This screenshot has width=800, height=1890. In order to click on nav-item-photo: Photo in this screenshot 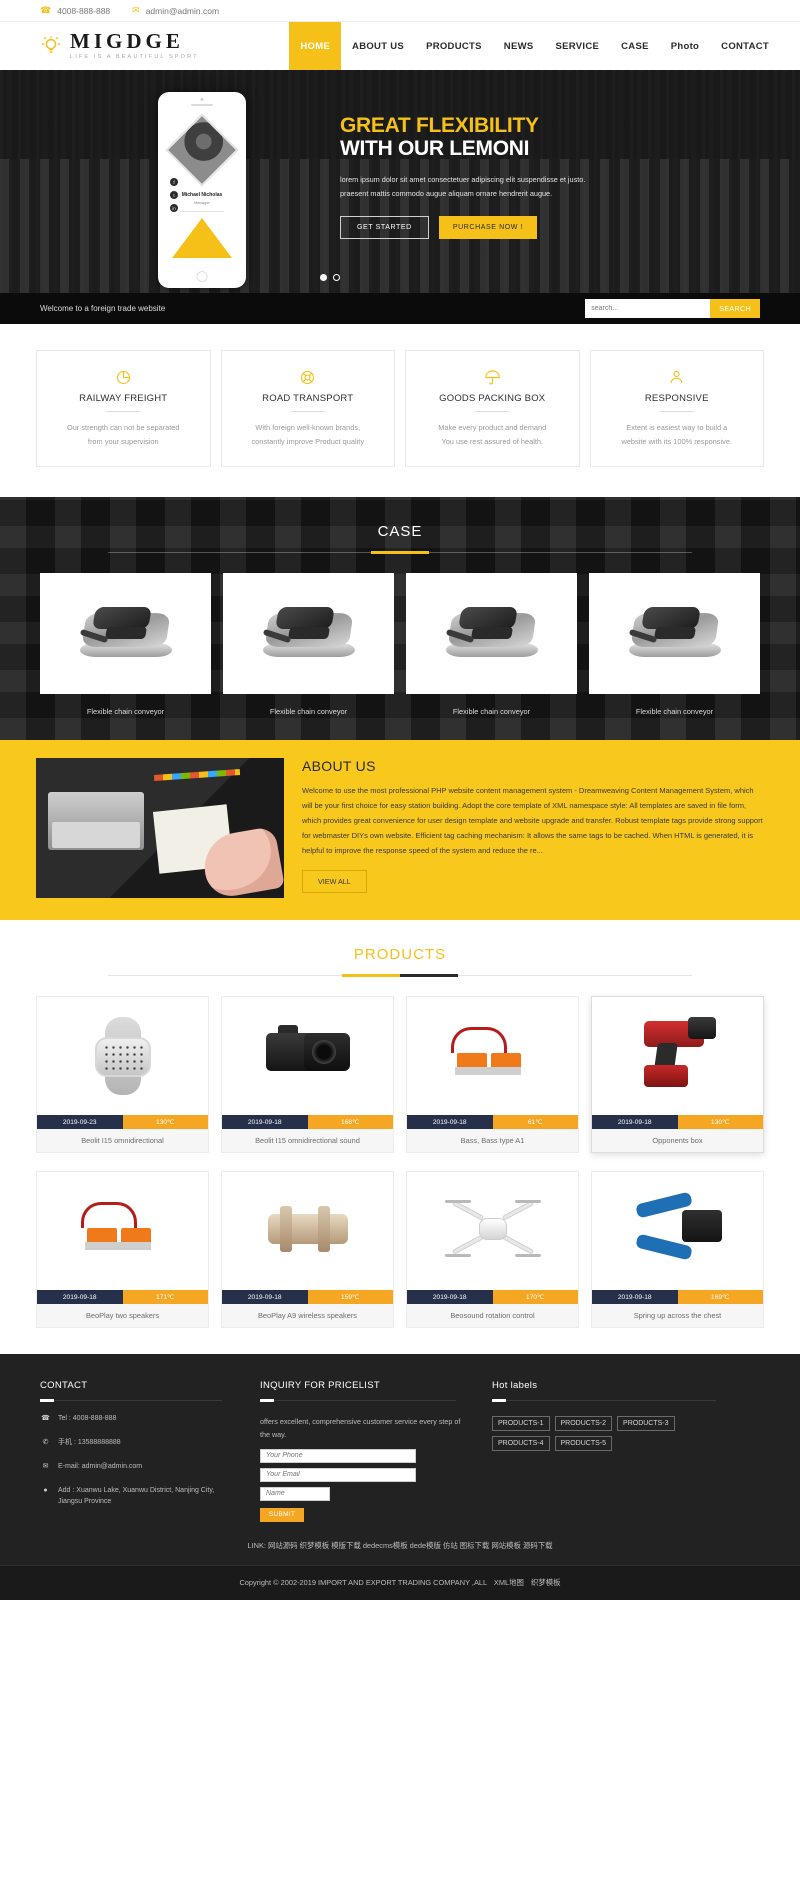, I will do `click(685, 46)`.